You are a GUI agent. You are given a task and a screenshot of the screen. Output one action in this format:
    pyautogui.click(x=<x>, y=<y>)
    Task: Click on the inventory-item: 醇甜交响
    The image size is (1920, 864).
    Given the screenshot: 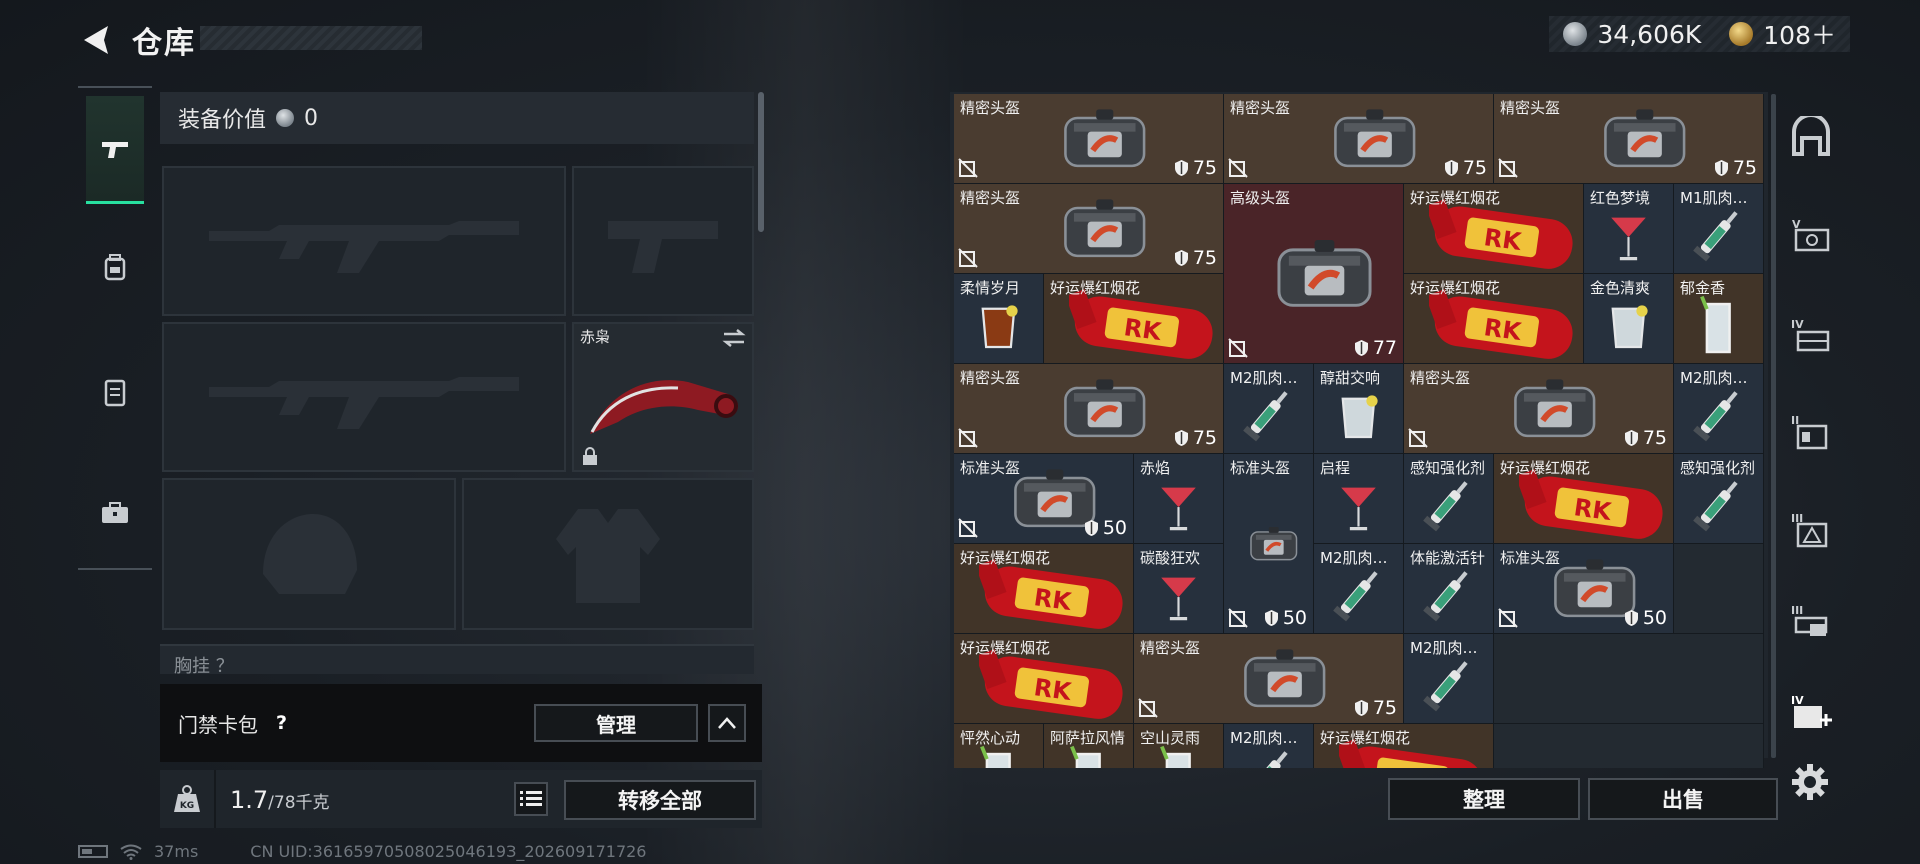 What is the action you would take?
    pyautogui.click(x=1359, y=409)
    